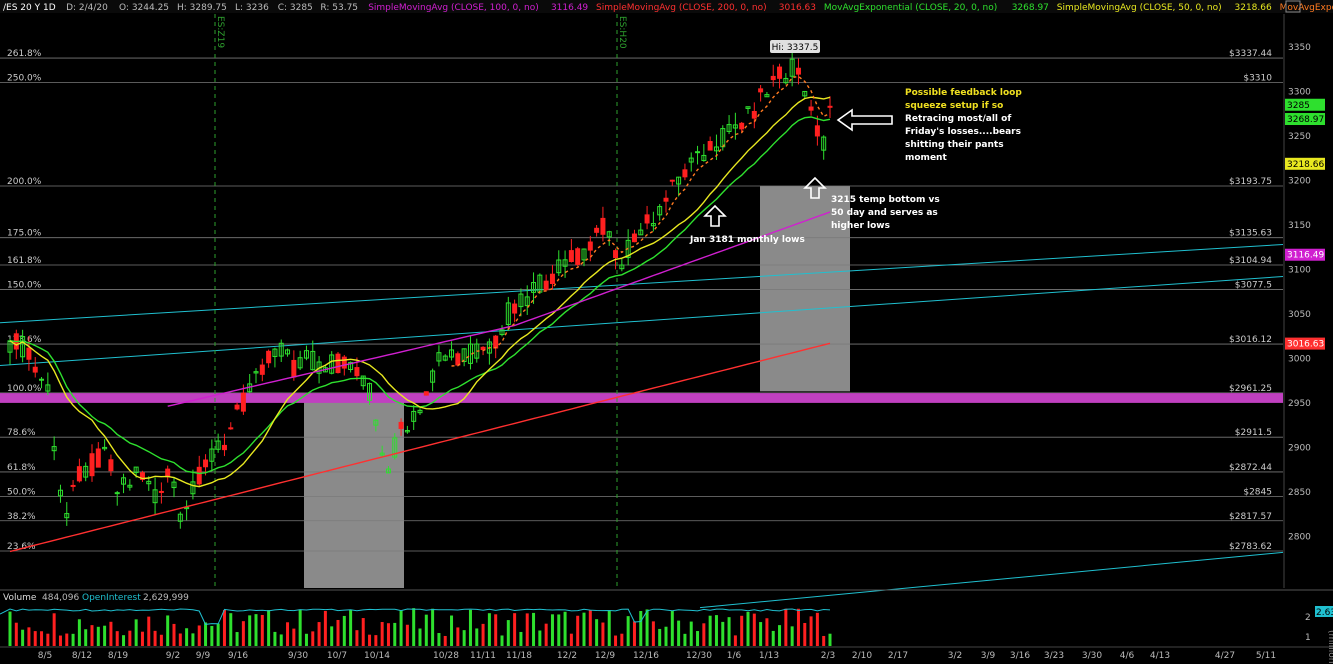 This screenshot has width=1333, height=664. I want to click on header-field-1: D: 2/4/20, so click(87, 8).